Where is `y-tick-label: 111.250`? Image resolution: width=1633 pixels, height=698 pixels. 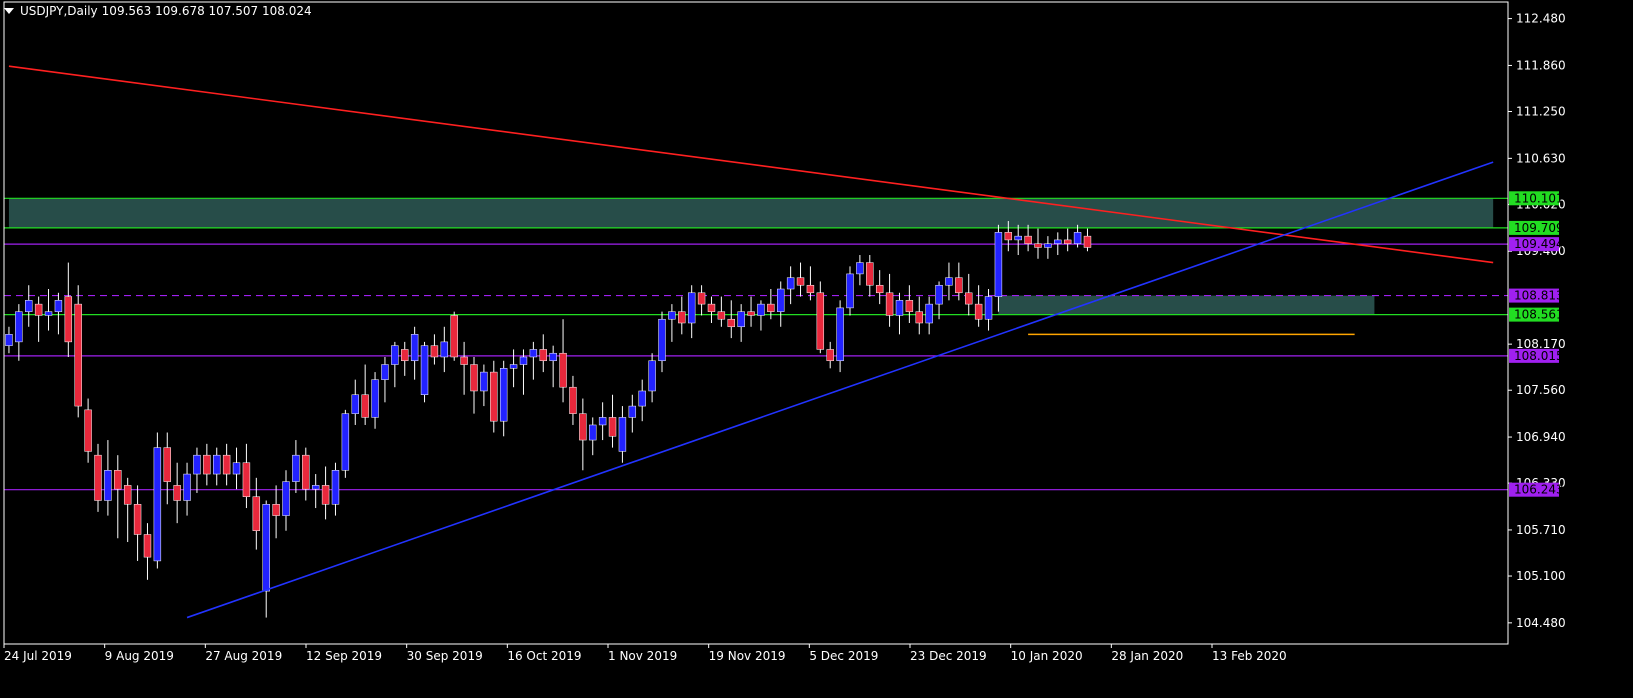
y-tick-label: 111.250 is located at coordinates (1541, 112).